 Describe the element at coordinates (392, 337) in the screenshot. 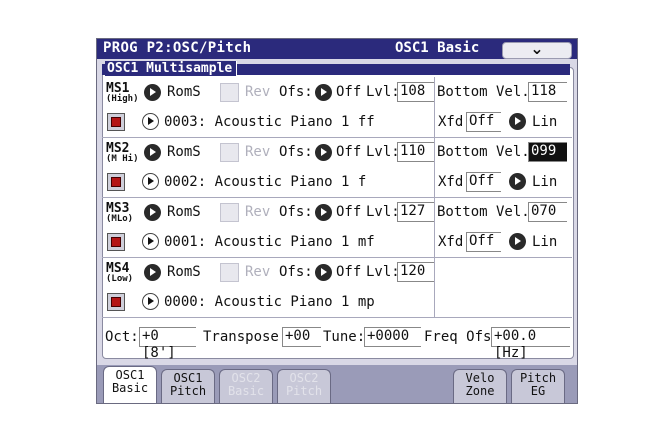

I see `tune-field: +0000` at that location.